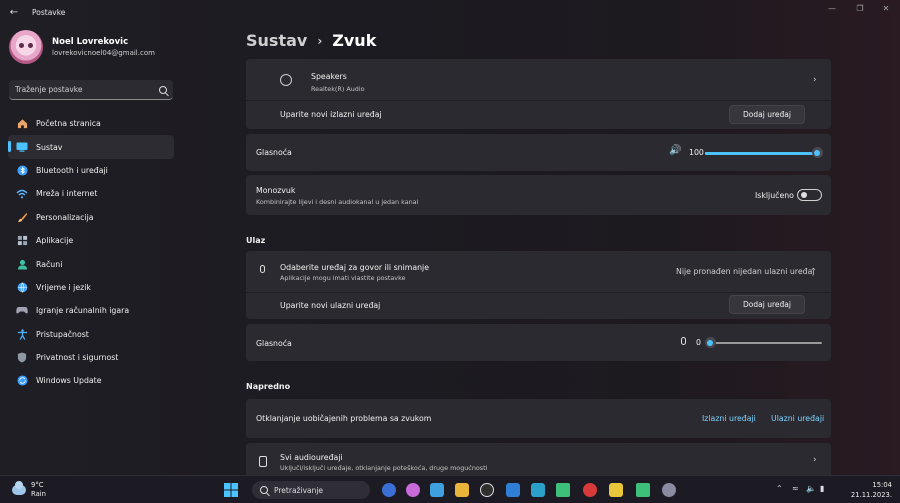 This screenshot has width=900, height=503. Describe the element at coordinates (882, 485) in the screenshot. I see `clock-time: 15:04` at that location.